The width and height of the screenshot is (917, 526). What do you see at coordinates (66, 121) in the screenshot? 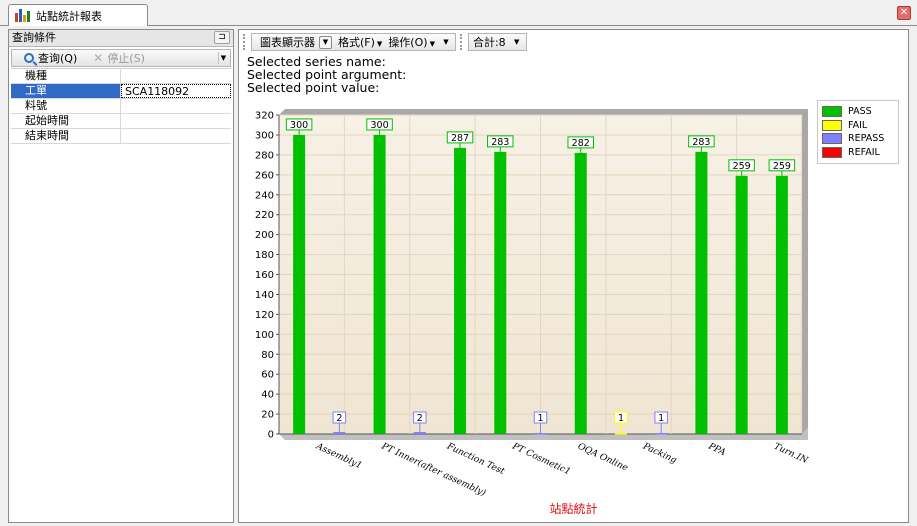
I see `field-label: 起始時間` at bounding box center [66, 121].